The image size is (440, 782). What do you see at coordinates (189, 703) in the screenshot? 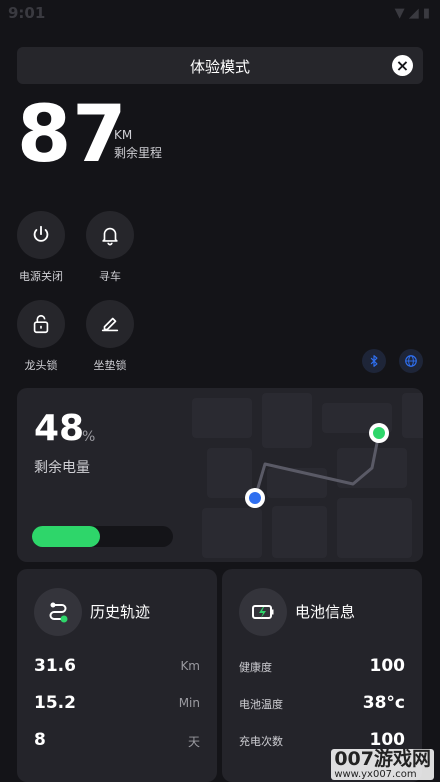
I see `history-duration-unit: Min` at bounding box center [189, 703].